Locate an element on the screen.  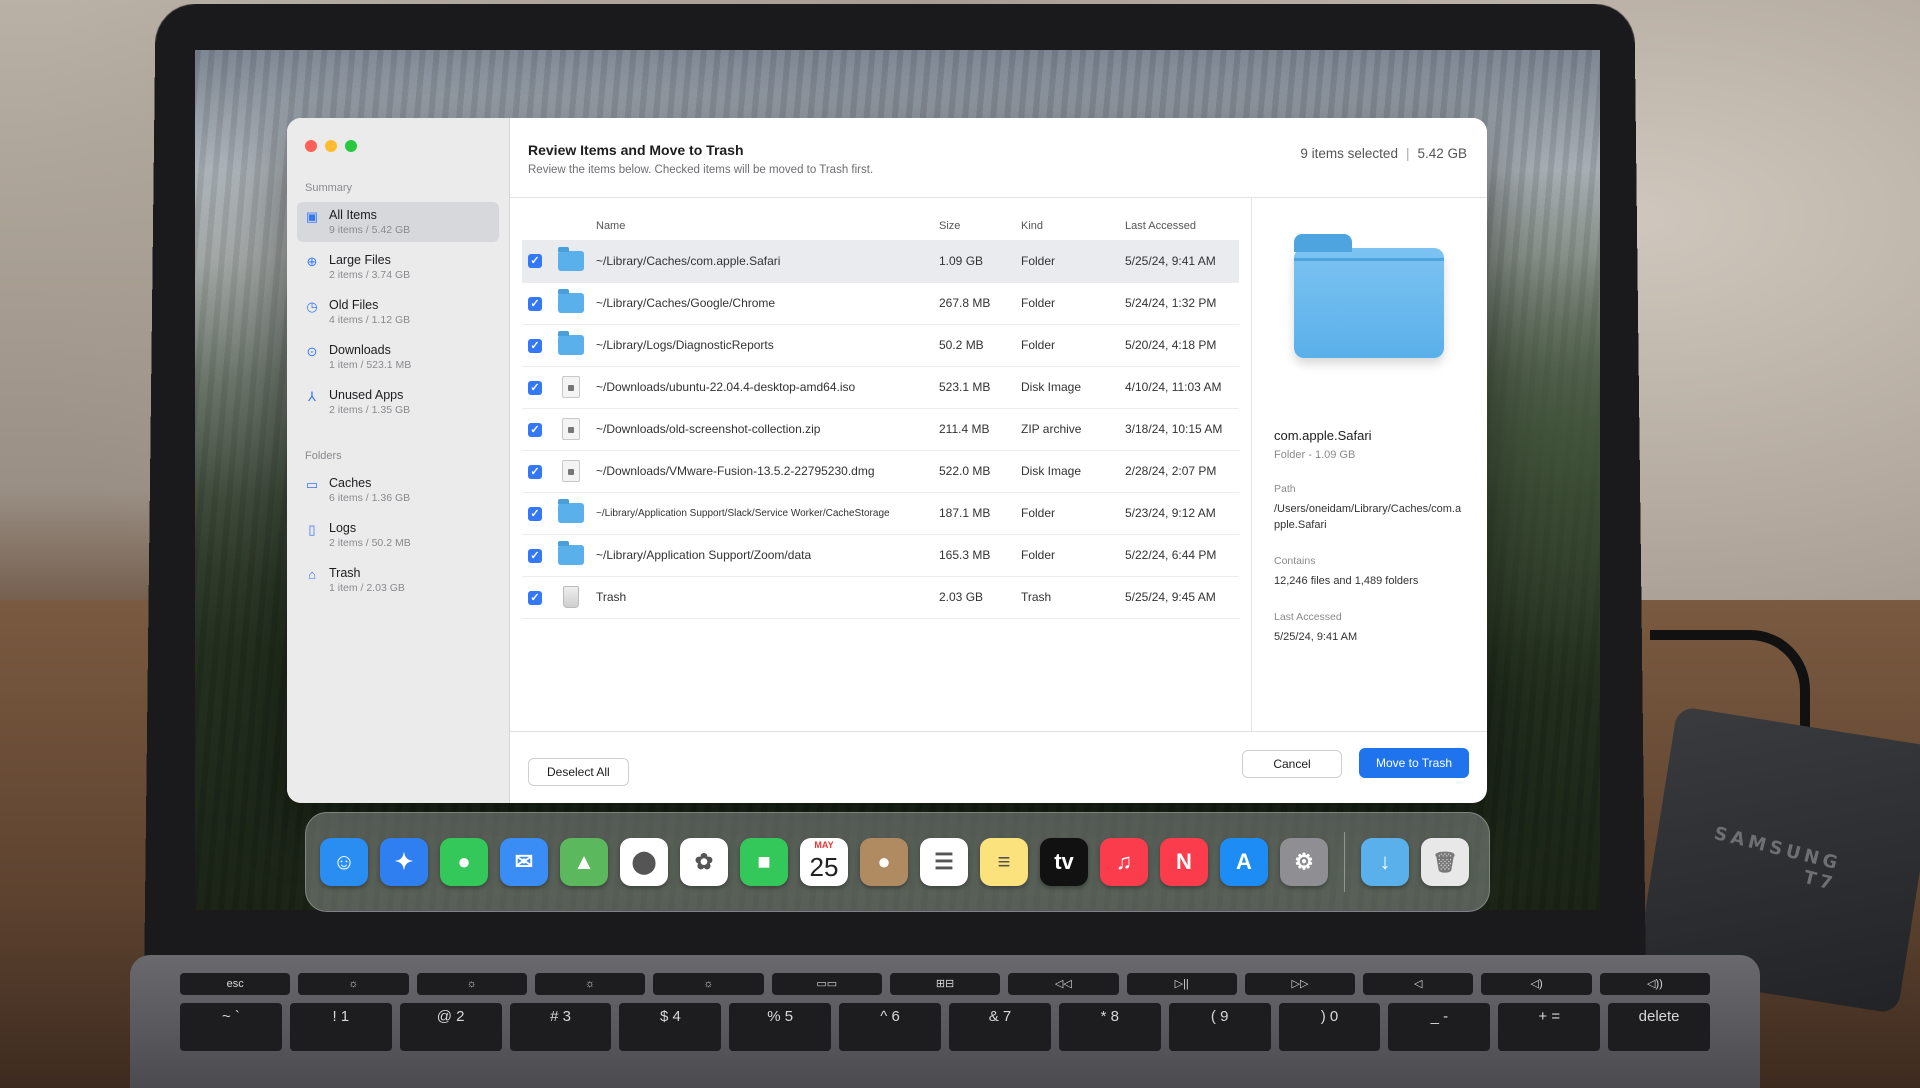
music-icon: ♫ is located at coordinates (1124, 862).